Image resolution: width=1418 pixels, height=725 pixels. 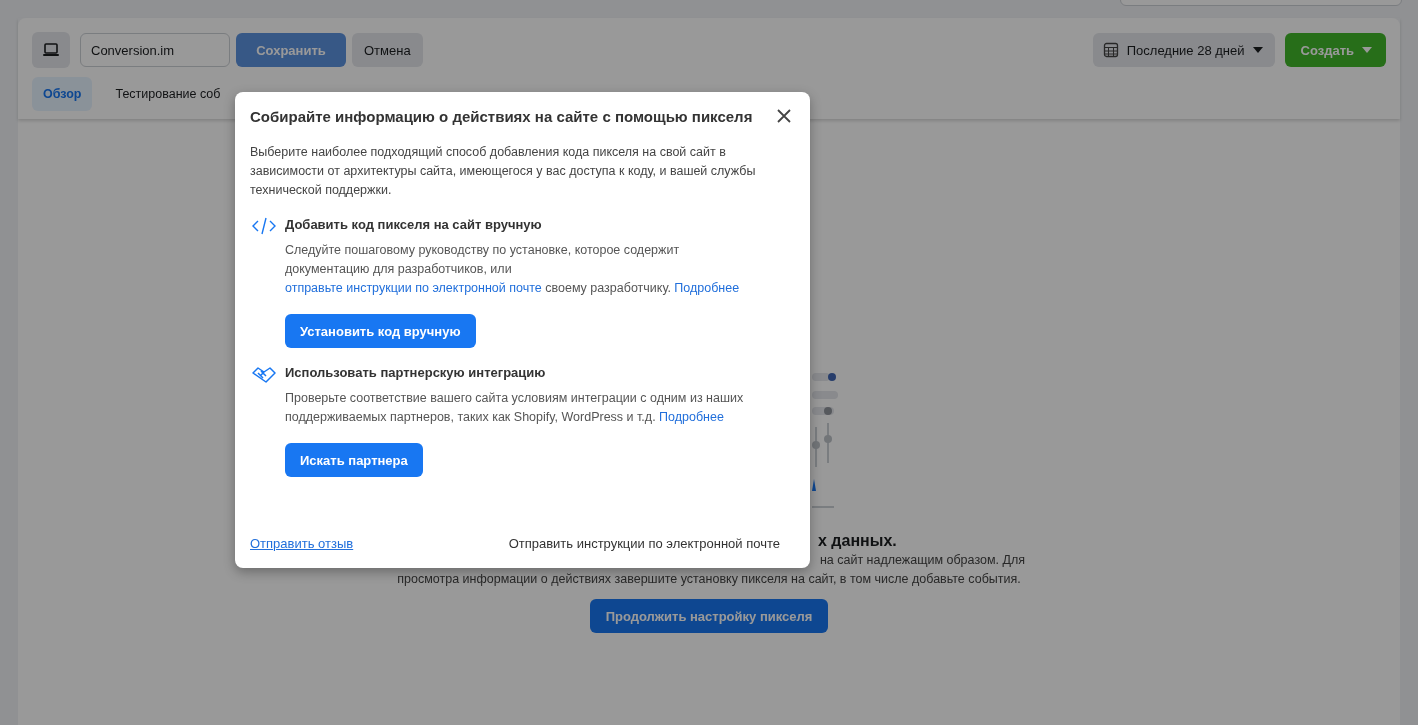 I want to click on tab: Тестирование соб, so click(x=168, y=94).